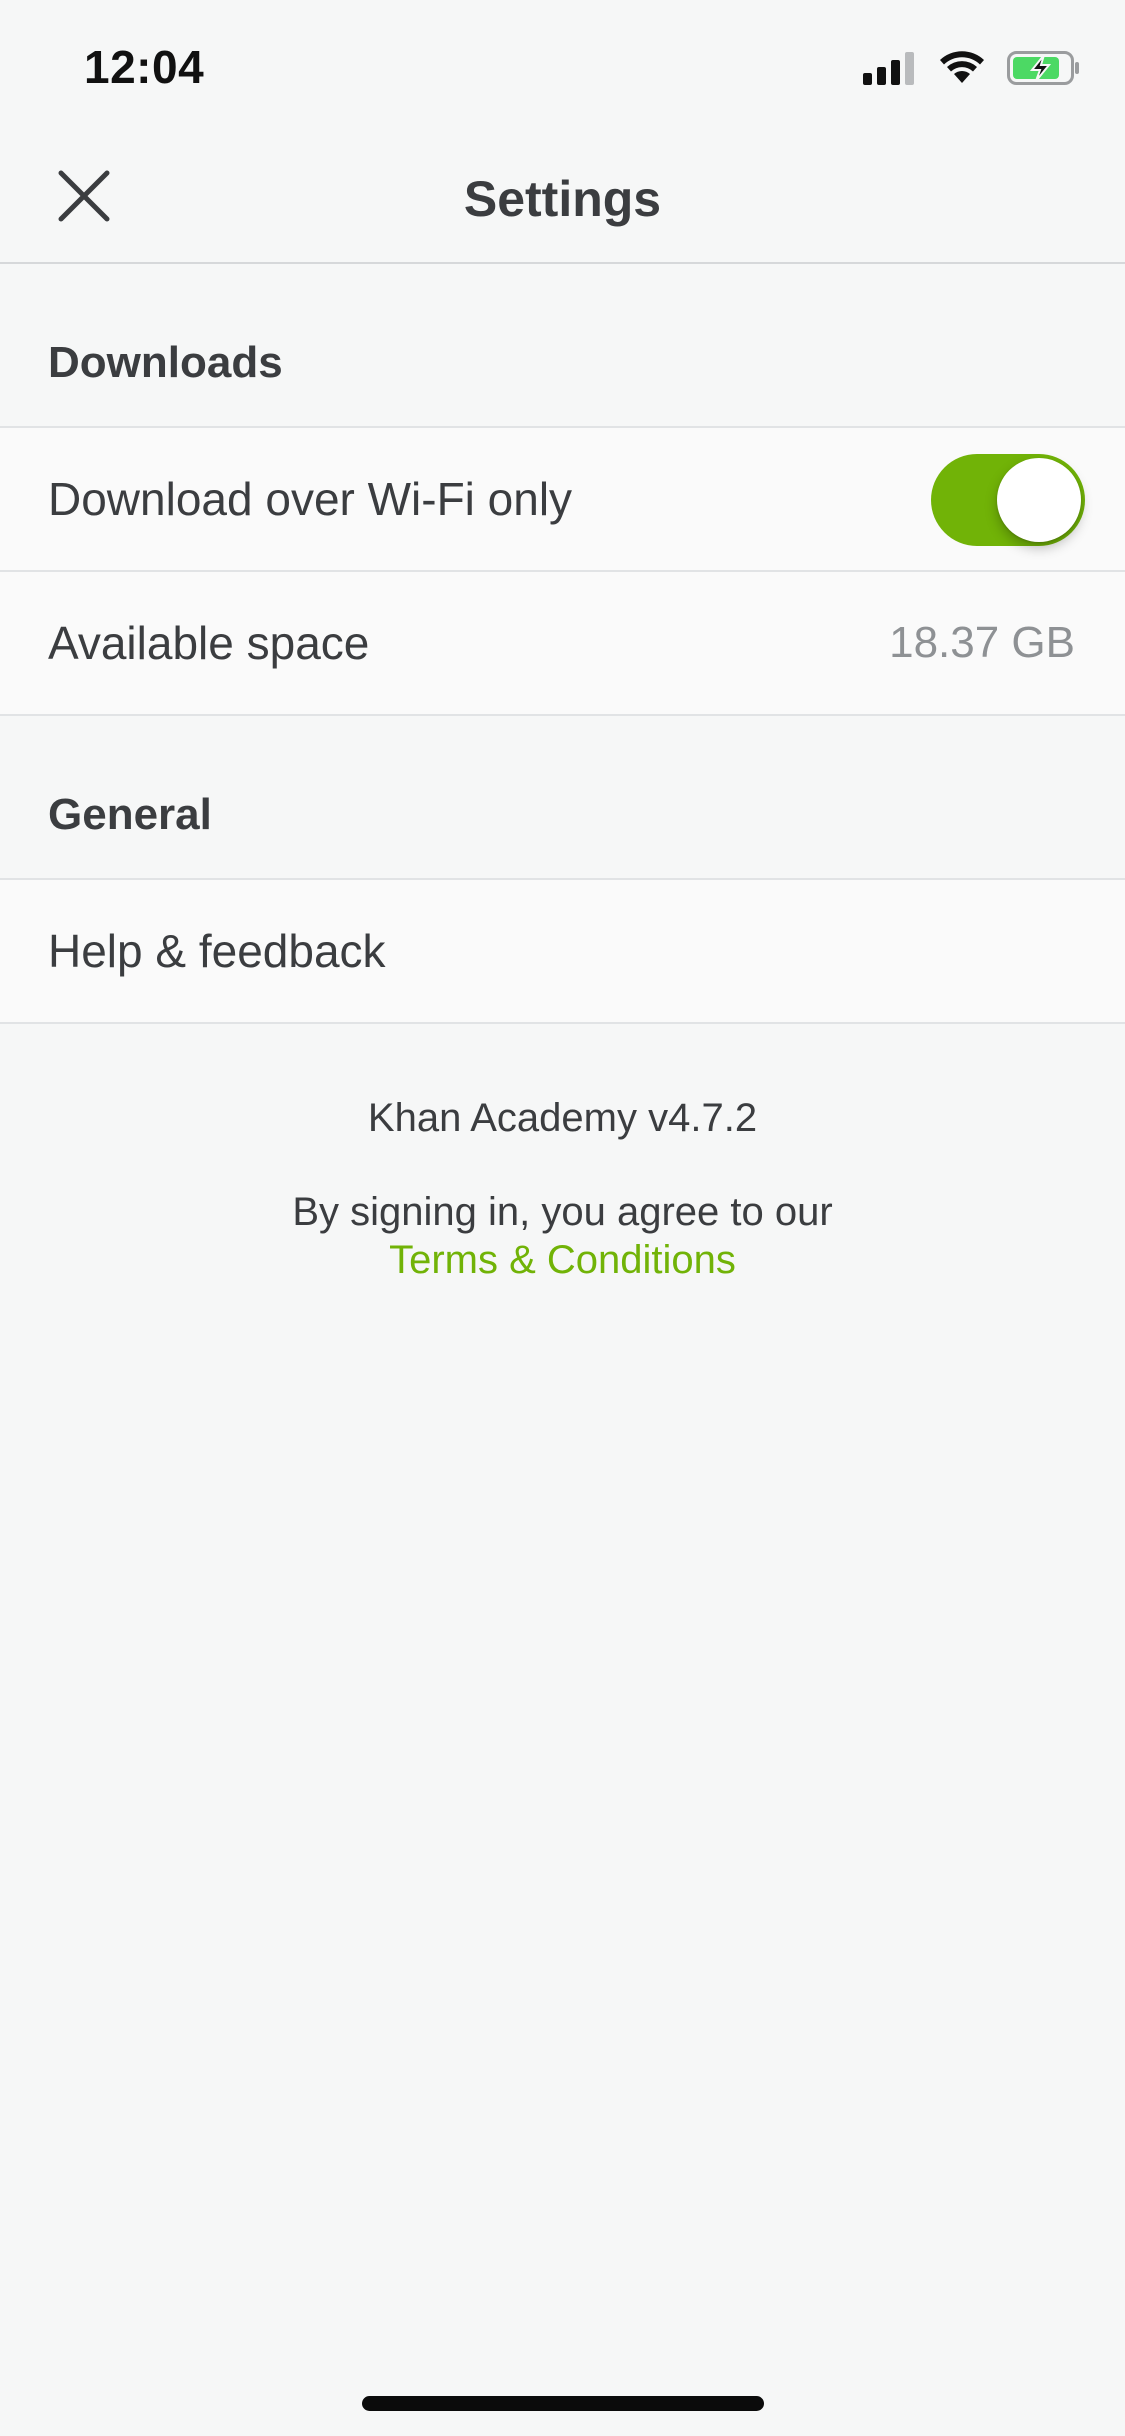 The image size is (1125, 2436). Describe the element at coordinates (982, 642) in the screenshot. I see `available-space-value: 18.37 GB` at that location.